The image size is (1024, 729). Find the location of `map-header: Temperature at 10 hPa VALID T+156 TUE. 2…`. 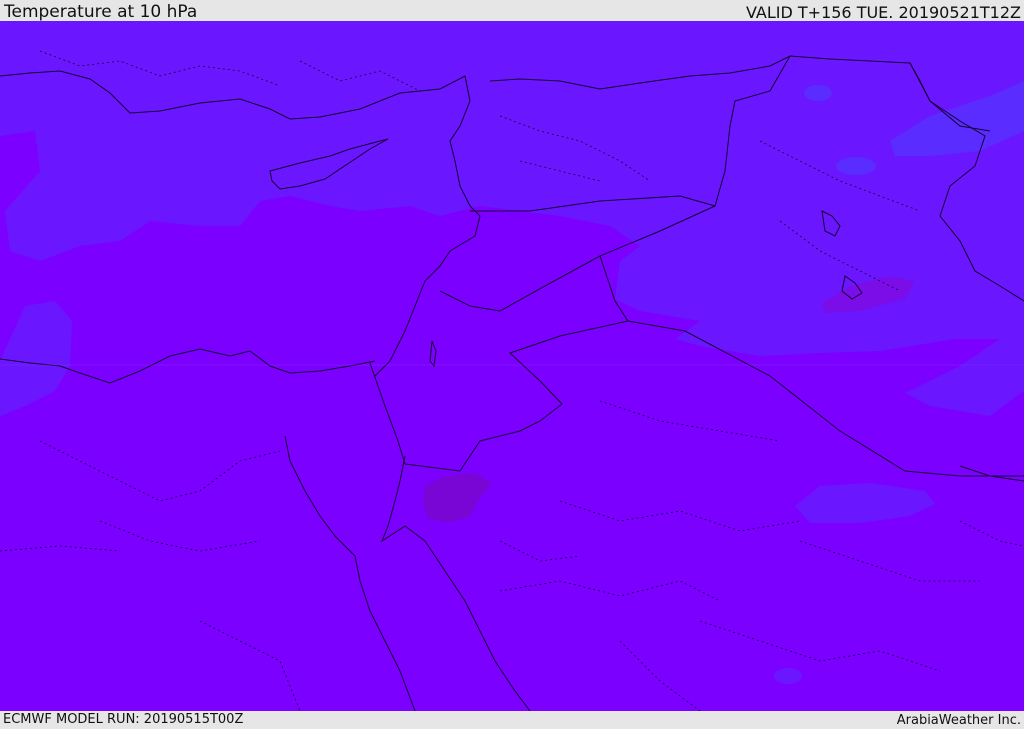

map-header: Temperature at 10 hPa VALID T+156 TUE. 2… is located at coordinates (512, 11).